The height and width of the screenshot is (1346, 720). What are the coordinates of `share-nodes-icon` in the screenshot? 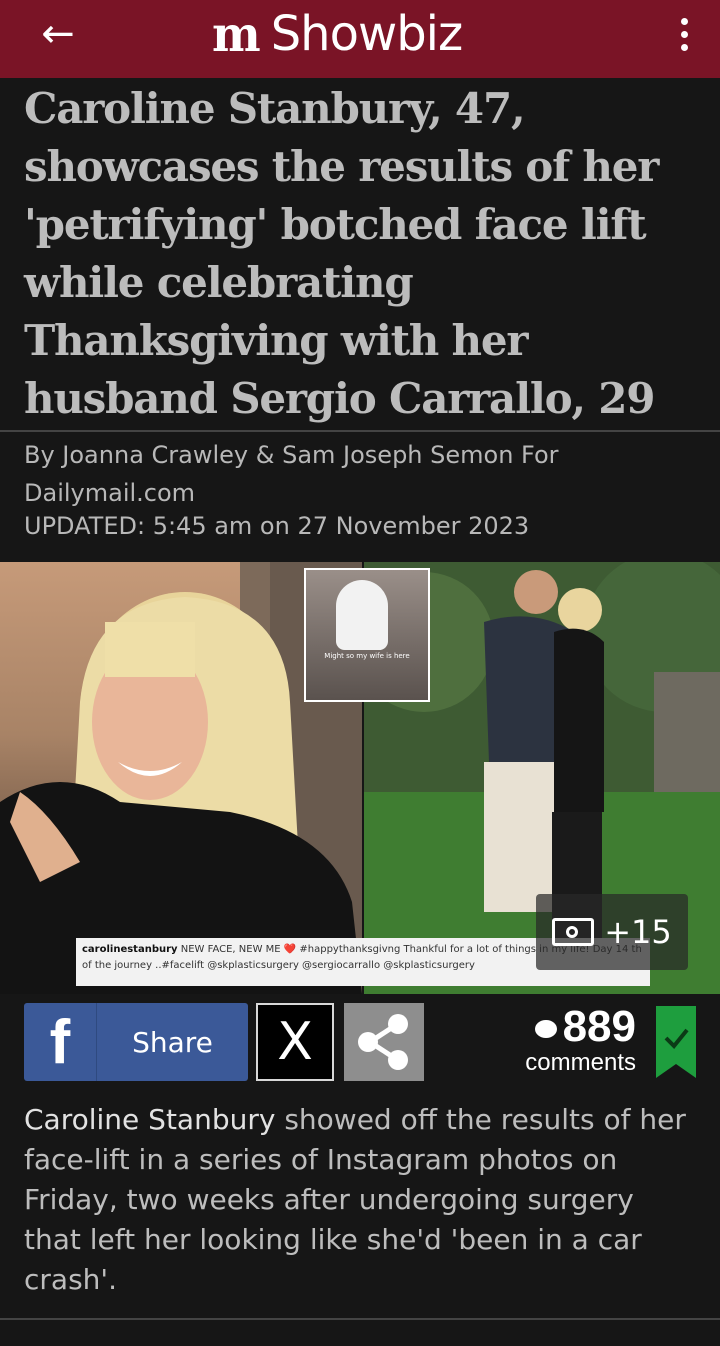 It's located at (383, 1042).